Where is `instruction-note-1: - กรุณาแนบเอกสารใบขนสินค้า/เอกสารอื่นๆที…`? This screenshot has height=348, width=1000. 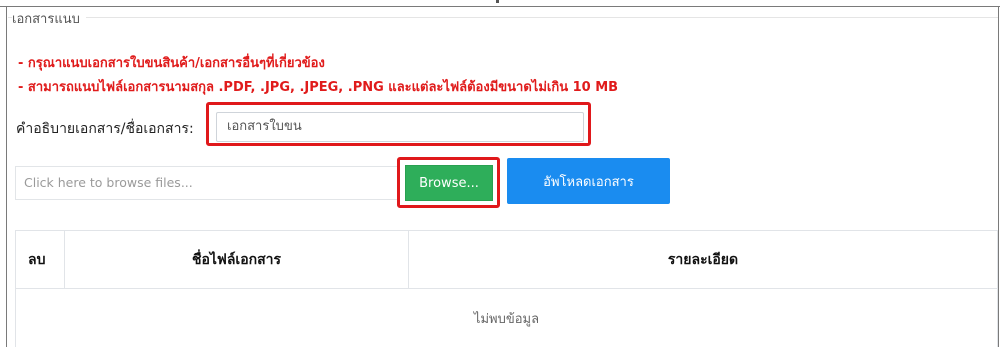 instruction-note-1: - กรุณาแนบเอกสารใบขนสินค้า/เอกสารอื่นๆที… is located at coordinates (171, 63).